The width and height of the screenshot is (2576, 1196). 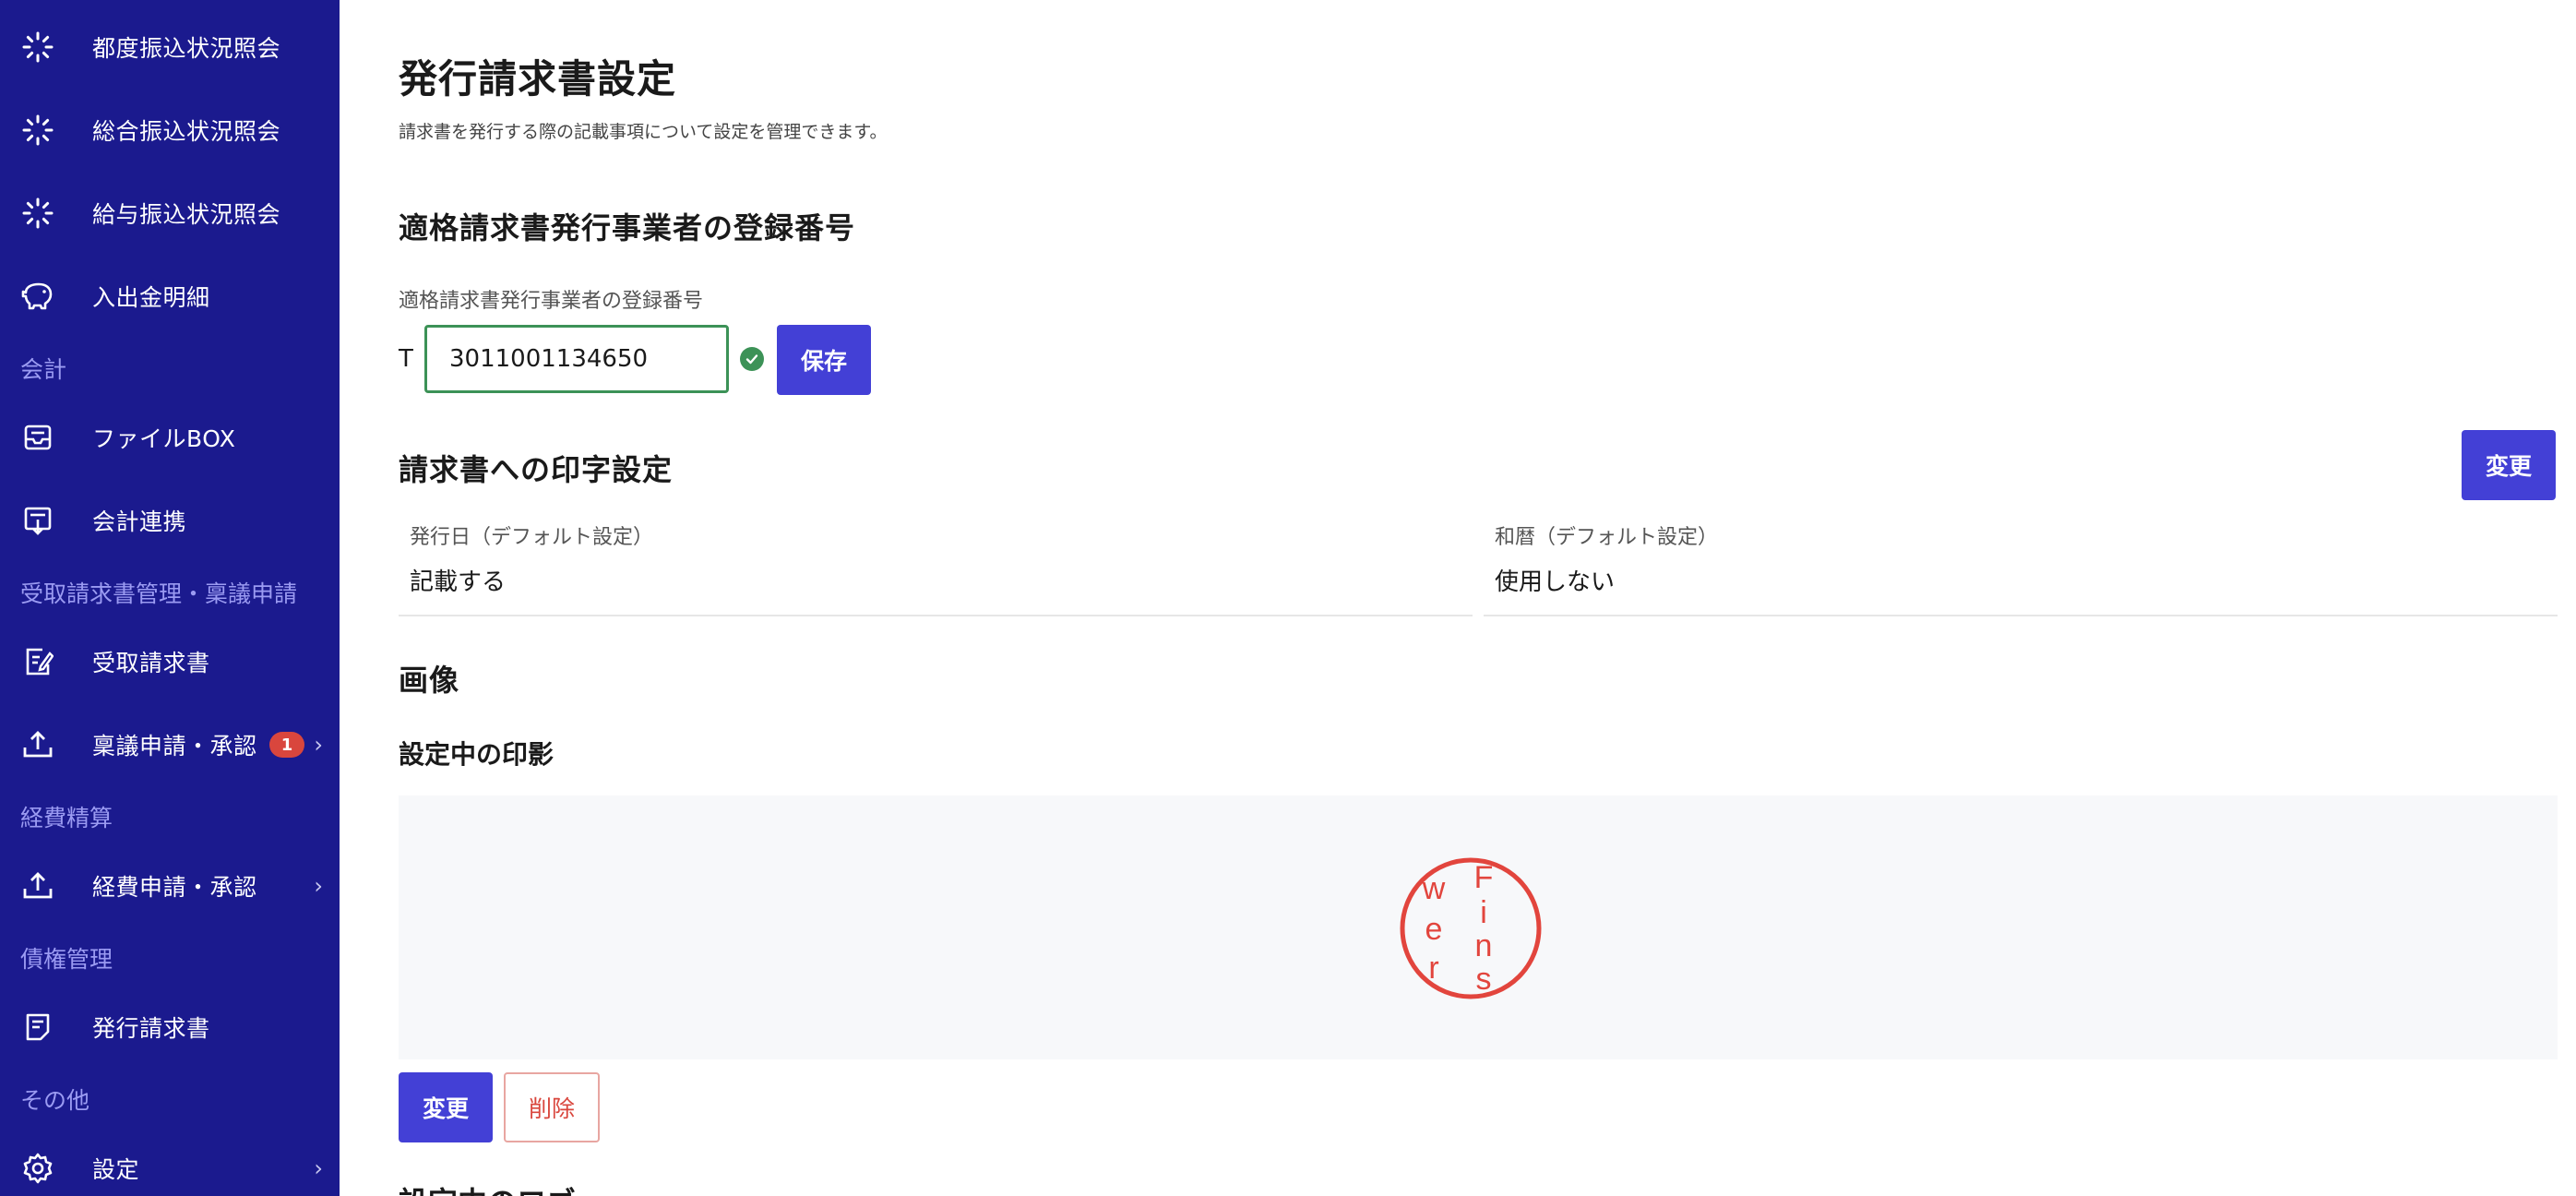 I want to click on section-label-keihi: 経費精算, so click(x=66, y=818).